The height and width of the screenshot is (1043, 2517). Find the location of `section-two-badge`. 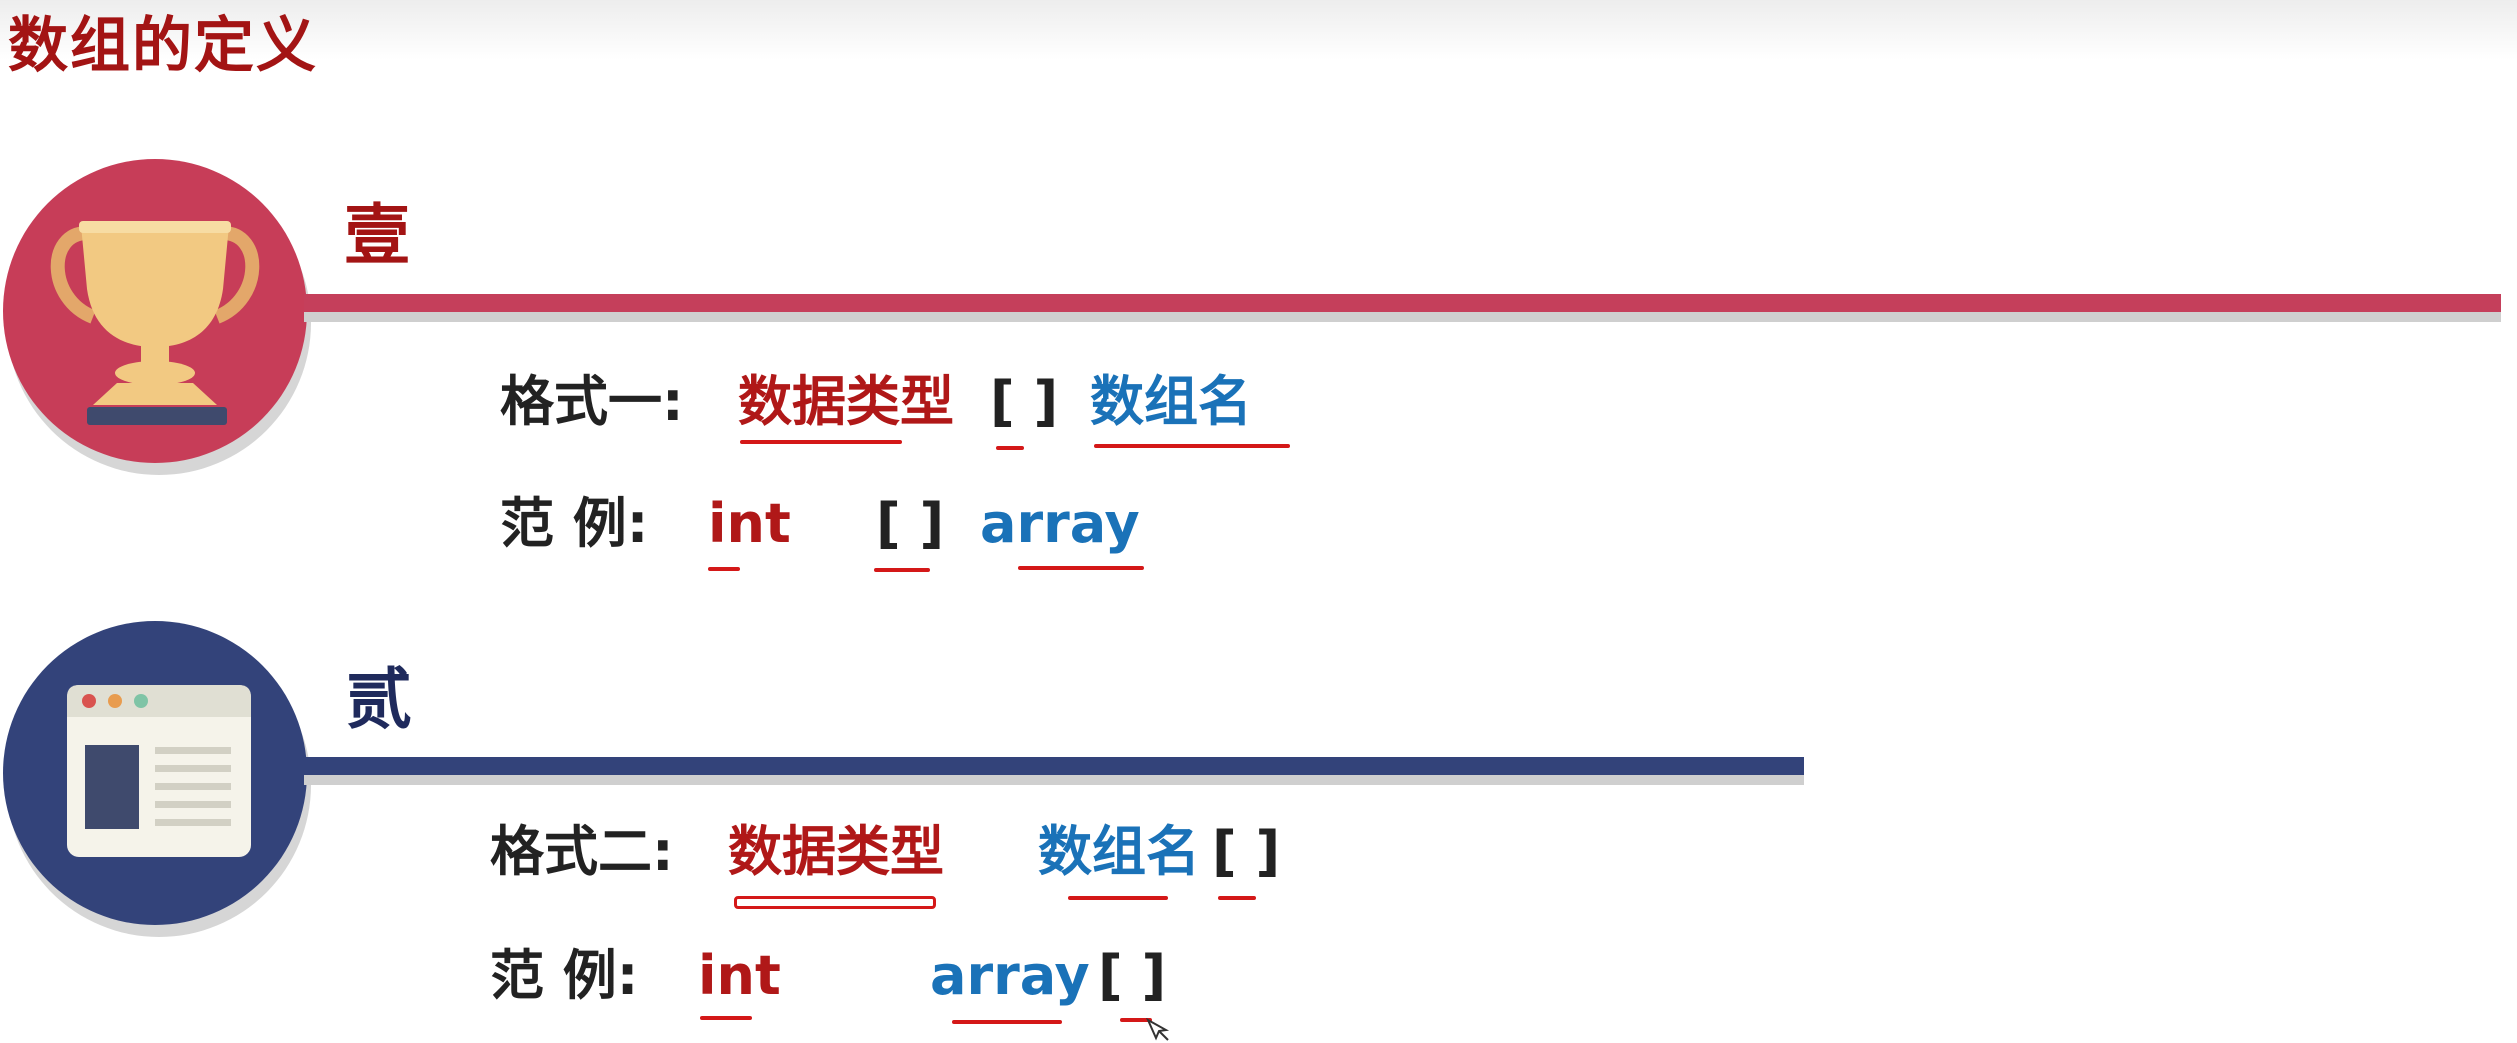

section-two-badge is located at coordinates (155, 773).